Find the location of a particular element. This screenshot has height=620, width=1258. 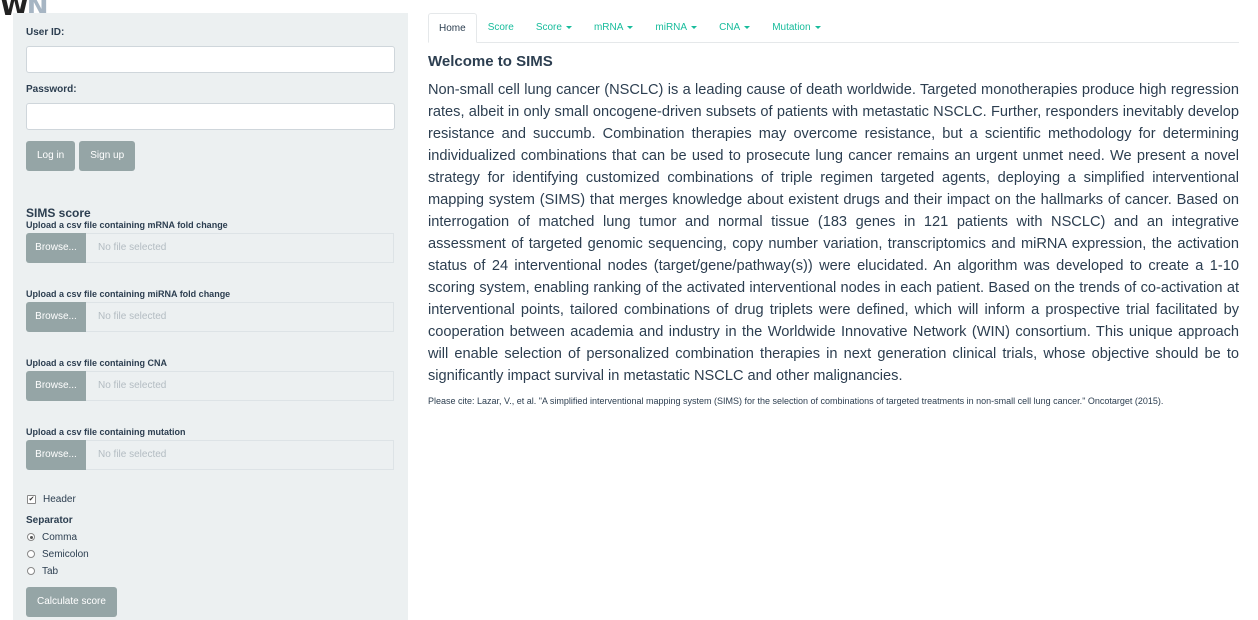

tab-cna-label: CNA is located at coordinates (730, 27).